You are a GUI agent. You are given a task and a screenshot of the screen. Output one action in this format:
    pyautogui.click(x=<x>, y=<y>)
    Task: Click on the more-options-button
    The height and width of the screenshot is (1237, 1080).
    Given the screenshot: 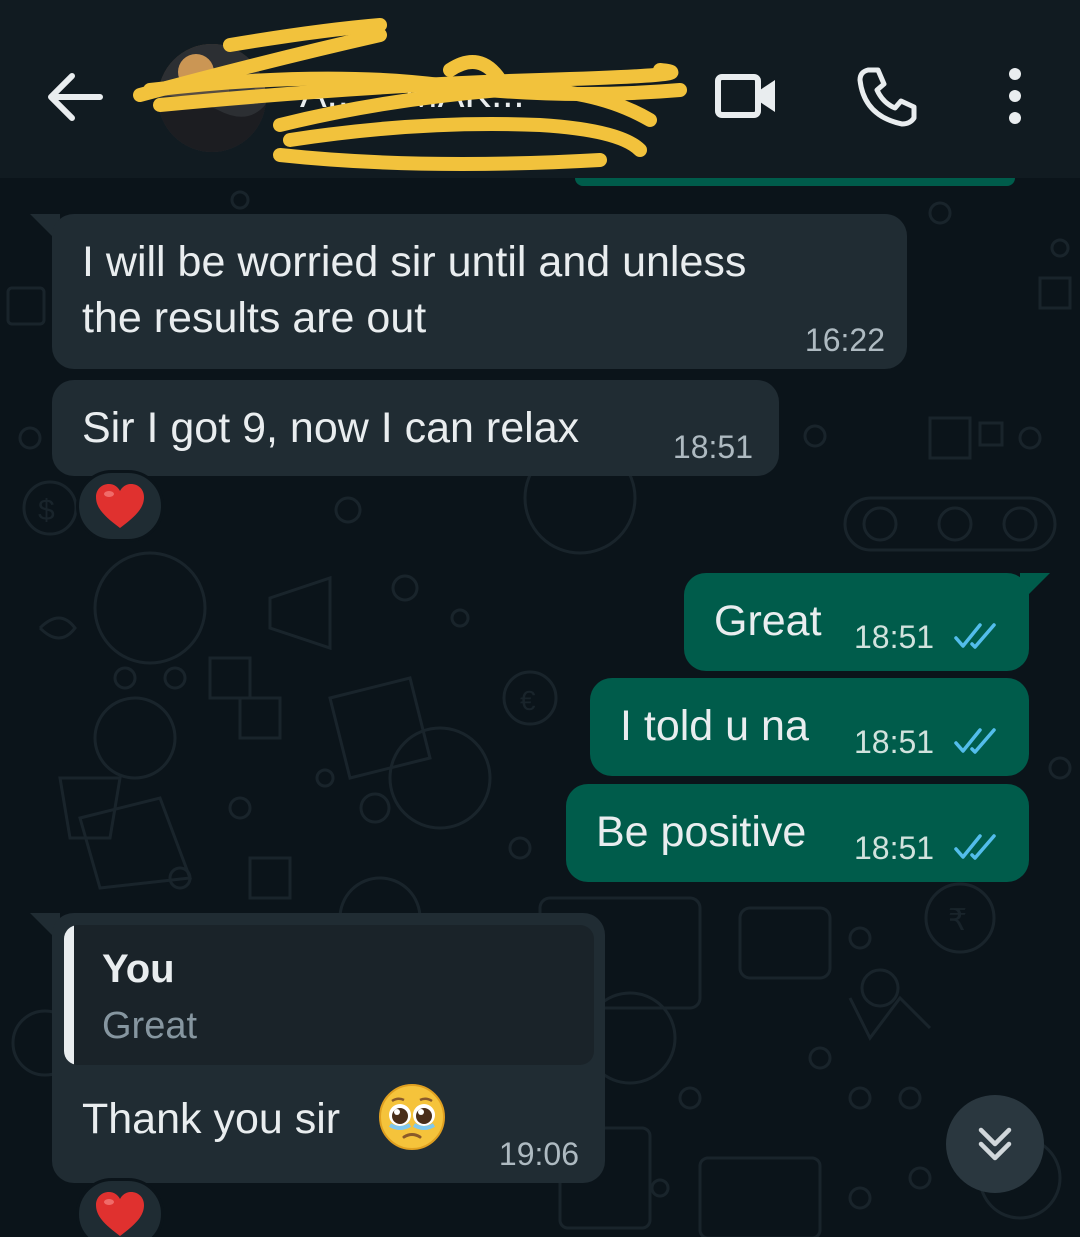 What is the action you would take?
    pyautogui.click(x=1015, y=97)
    